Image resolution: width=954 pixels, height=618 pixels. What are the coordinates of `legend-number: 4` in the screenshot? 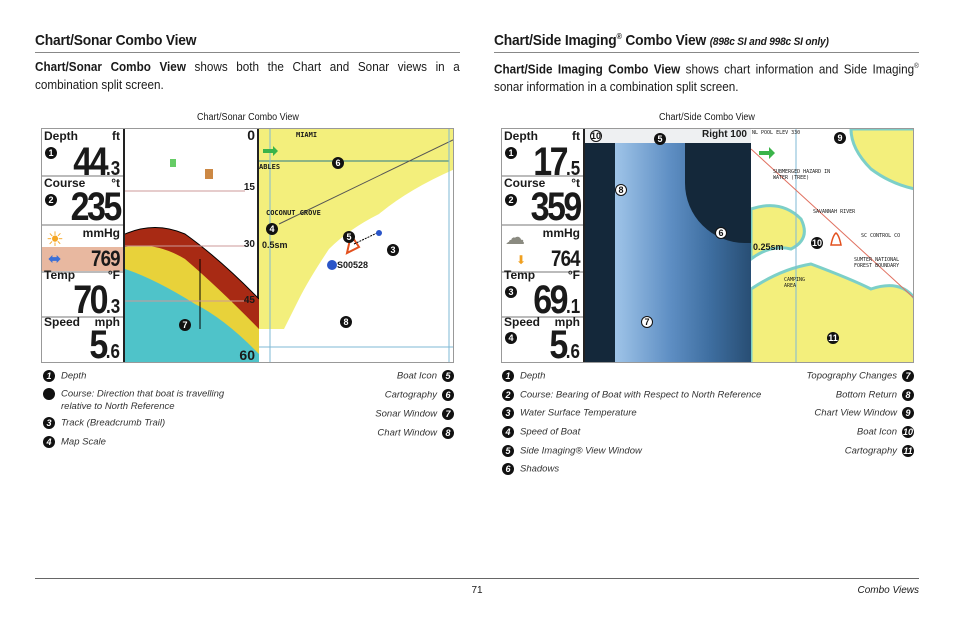 It's located at (49, 442).